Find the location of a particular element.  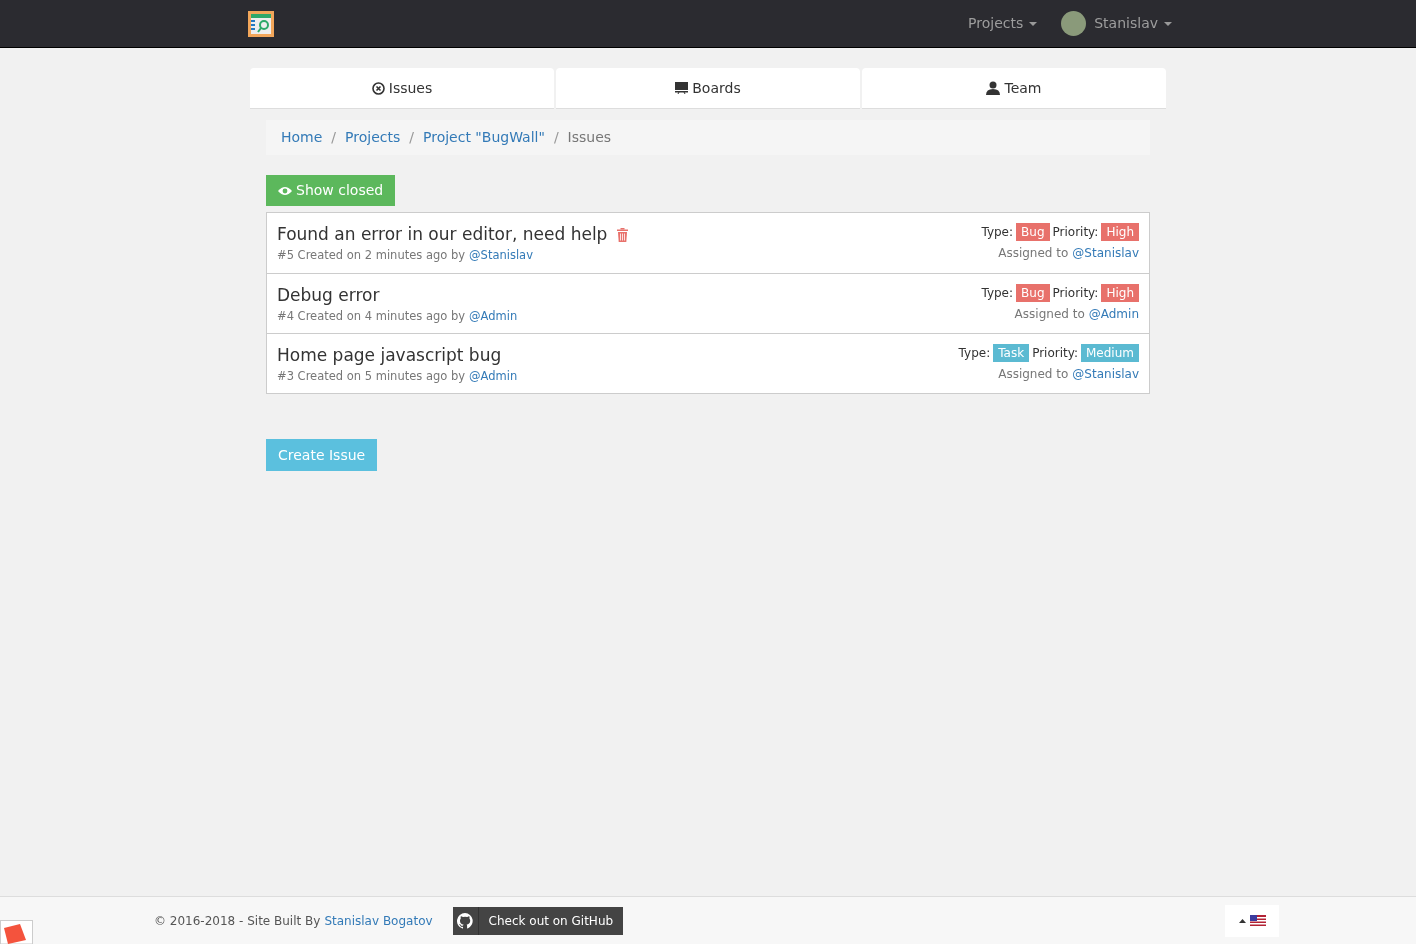

breadcrumb-current: Issues is located at coordinates (589, 137).